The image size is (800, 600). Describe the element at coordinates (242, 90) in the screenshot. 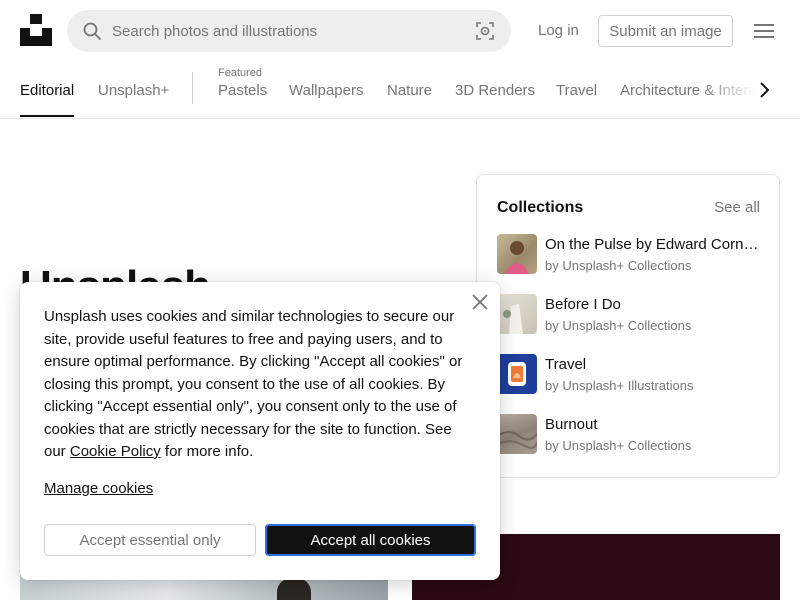

I see `tab-pastels: Pastels` at that location.